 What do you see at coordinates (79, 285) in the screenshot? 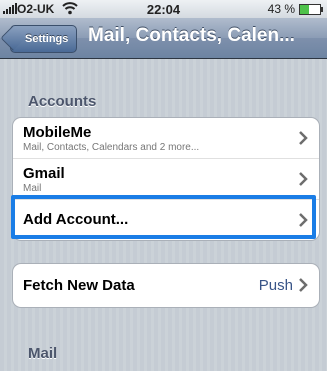
I see `fetch-new-data-label: Fetch New Data` at bounding box center [79, 285].